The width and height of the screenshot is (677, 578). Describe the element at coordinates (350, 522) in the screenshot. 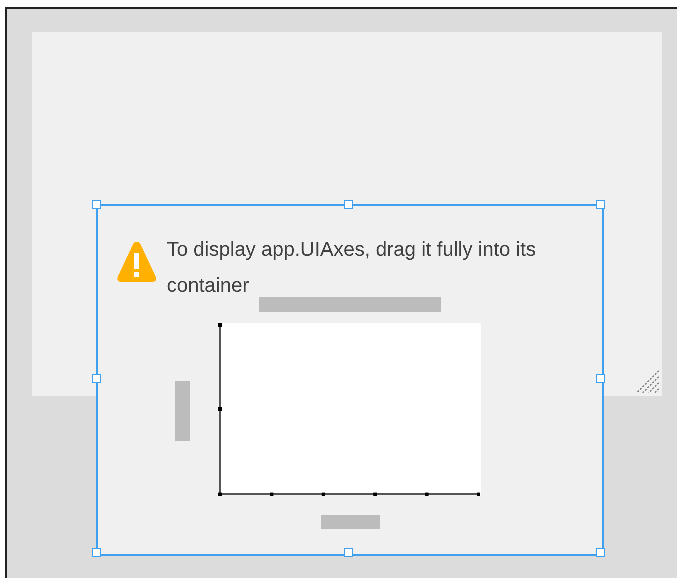

I see `xlabel-placeholder` at that location.